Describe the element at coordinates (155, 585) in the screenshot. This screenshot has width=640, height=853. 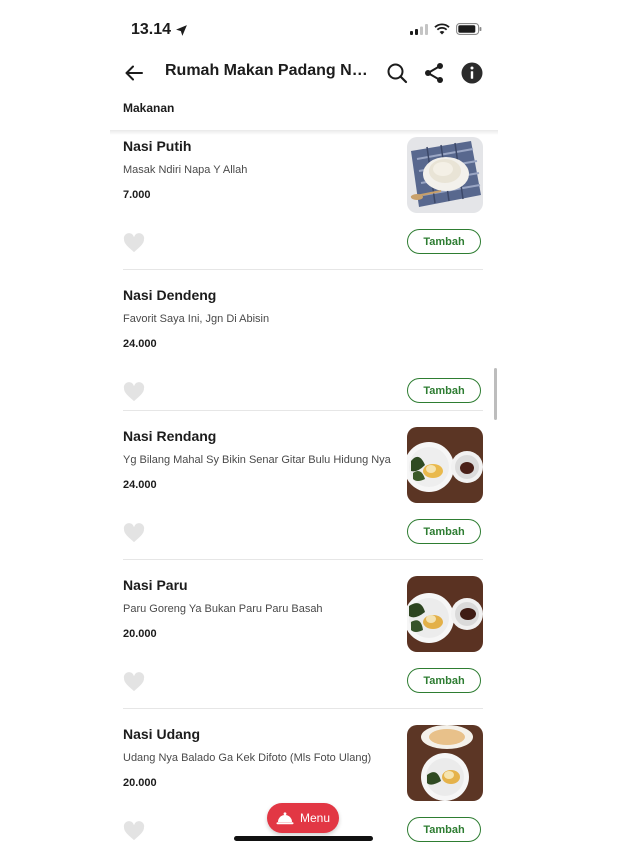
I see `item-name: Nasi Paru` at that location.